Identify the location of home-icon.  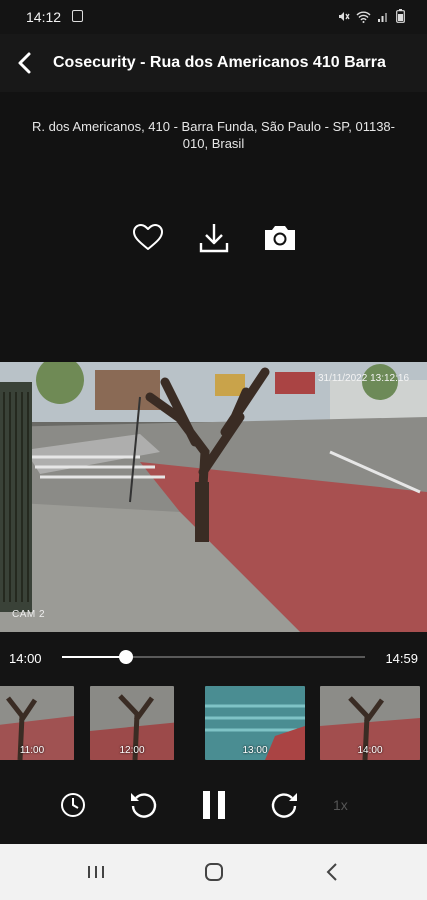
(214, 872).